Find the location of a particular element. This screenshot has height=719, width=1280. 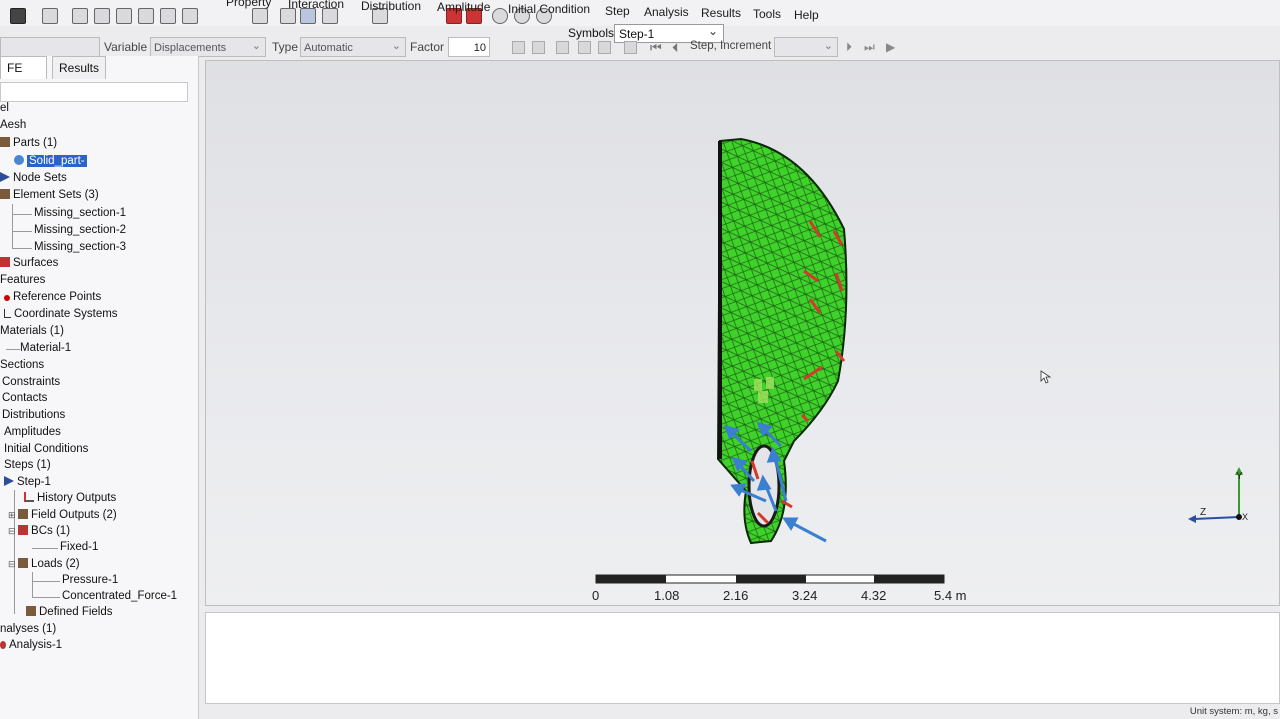

step-icon is located at coordinates (9, 481).